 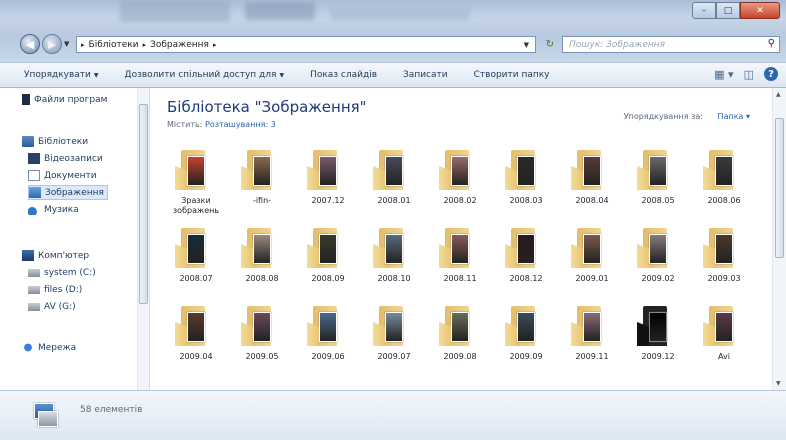 What do you see at coordinates (52, 44) in the screenshot?
I see `forward-button: ▶` at bounding box center [52, 44].